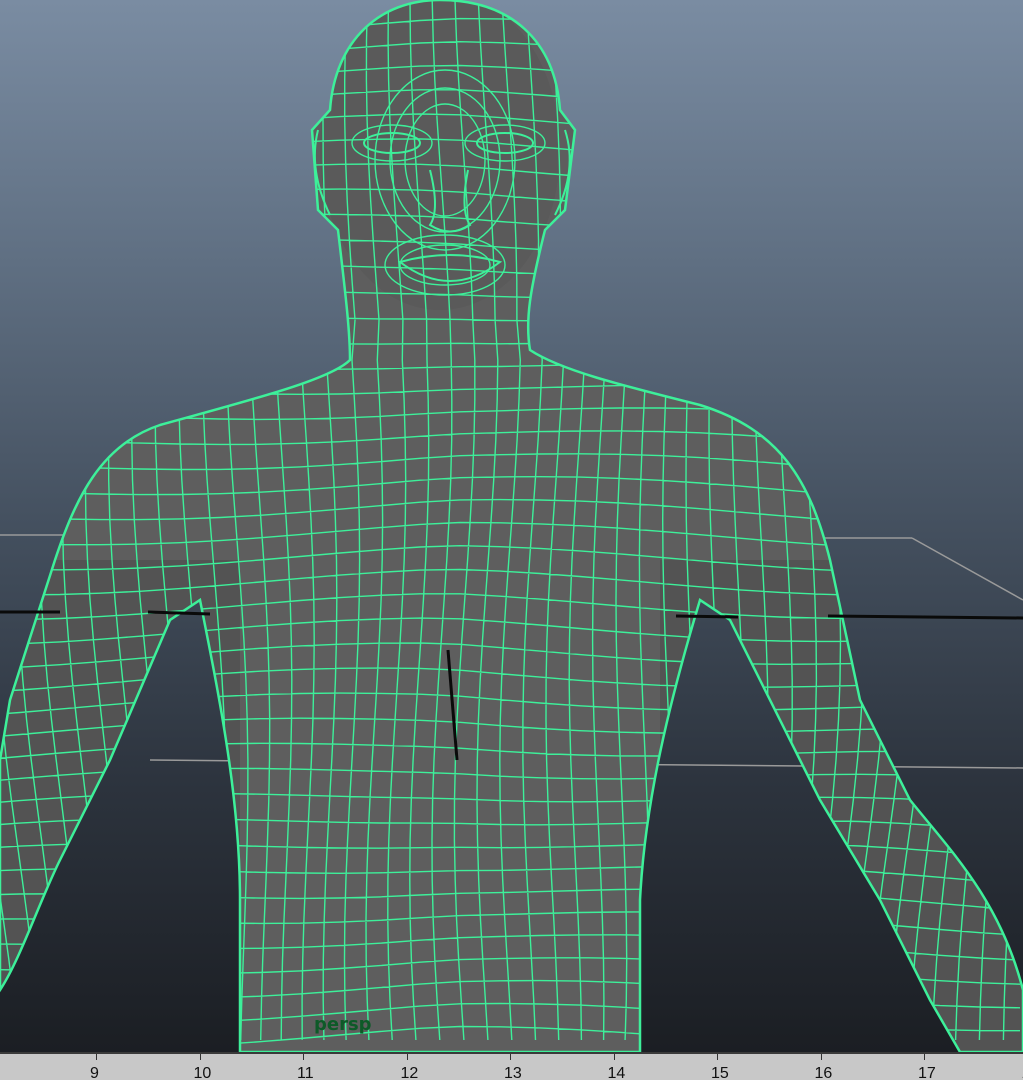 Image resolution: width=1023 pixels, height=1080 pixels. What do you see at coordinates (823, 1072) in the screenshot?
I see `time-tick-label: 16` at bounding box center [823, 1072].